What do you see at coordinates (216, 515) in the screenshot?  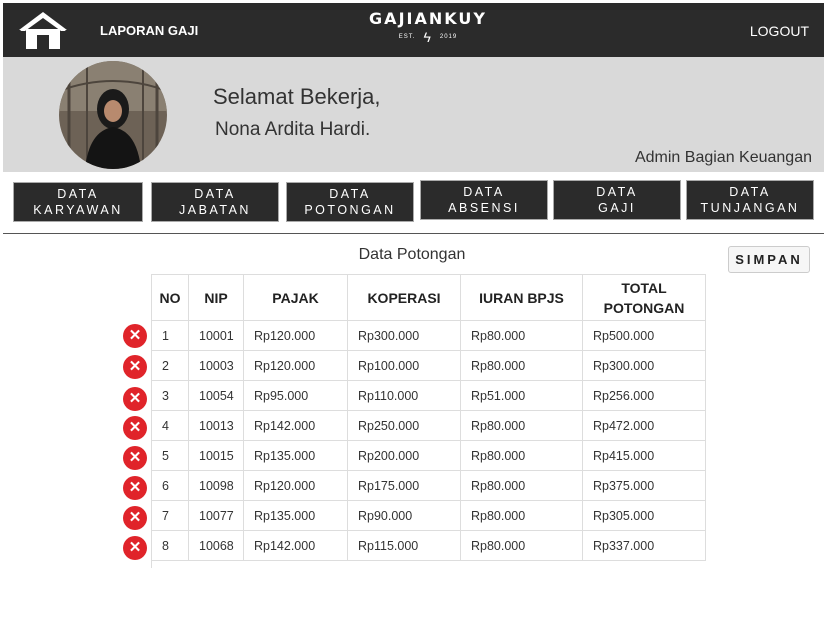 I see `cell-nip: 10077` at bounding box center [216, 515].